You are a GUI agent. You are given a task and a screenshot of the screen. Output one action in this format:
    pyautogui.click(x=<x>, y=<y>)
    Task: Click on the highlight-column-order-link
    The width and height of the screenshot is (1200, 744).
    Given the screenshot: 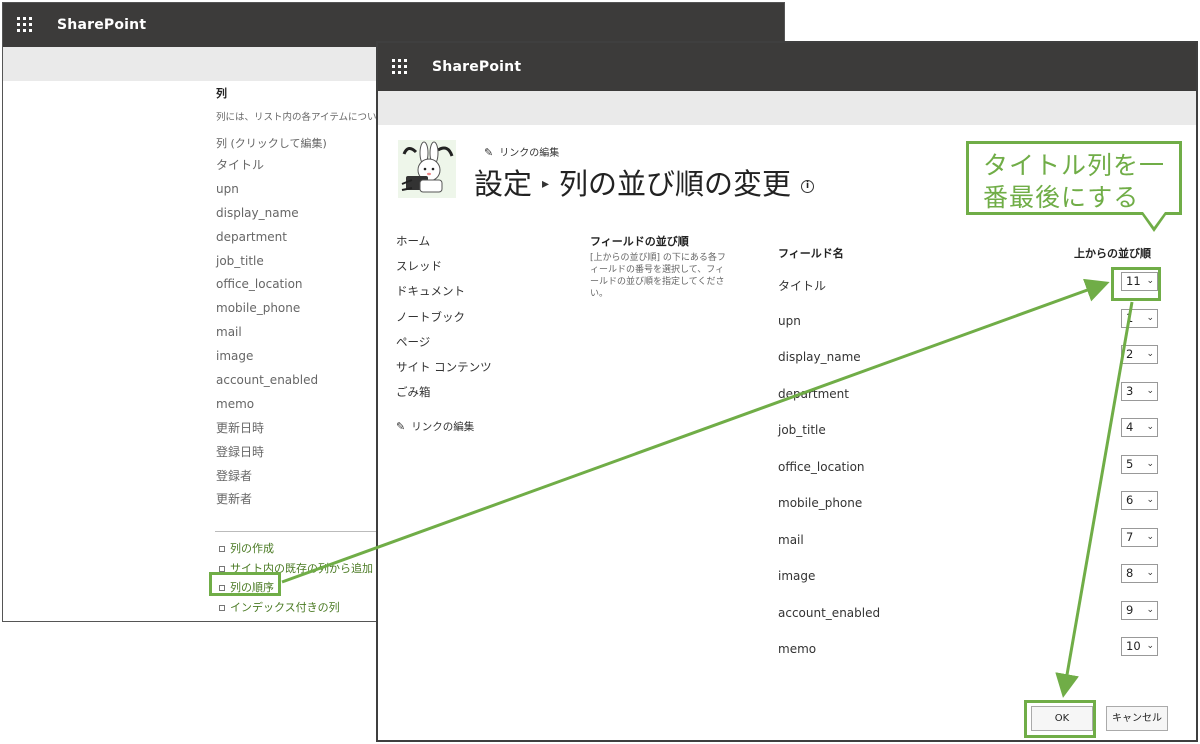 What is the action you would take?
    pyautogui.click(x=245, y=584)
    